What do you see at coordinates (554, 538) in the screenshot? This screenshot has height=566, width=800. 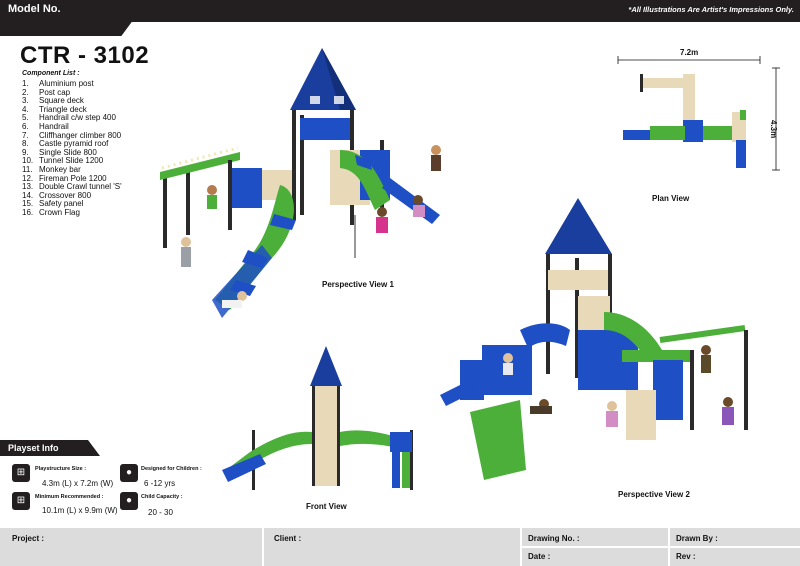 I see `drawing-no-field: Drawing No. :` at bounding box center [554, 538].